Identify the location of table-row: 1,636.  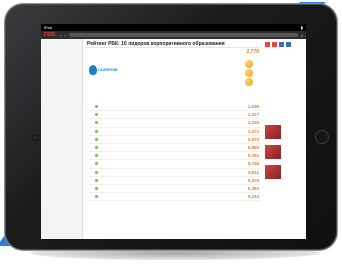
(173, 107).